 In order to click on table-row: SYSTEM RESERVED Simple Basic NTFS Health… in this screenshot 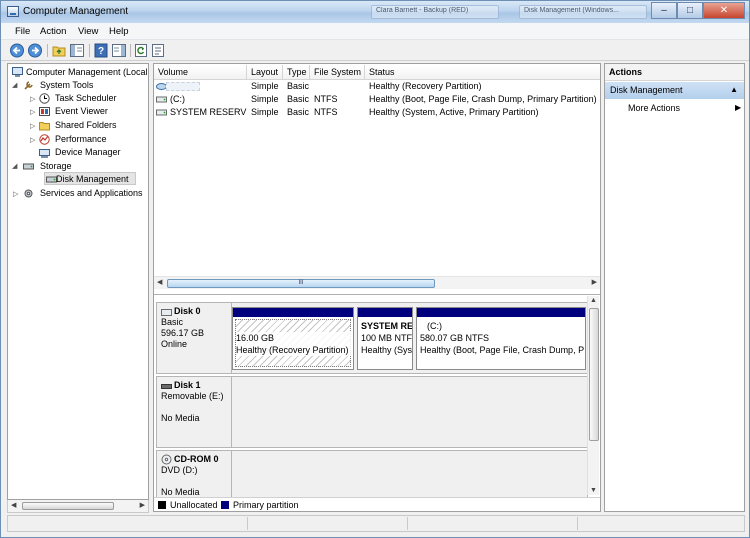, I will do `click(377, 112)`.